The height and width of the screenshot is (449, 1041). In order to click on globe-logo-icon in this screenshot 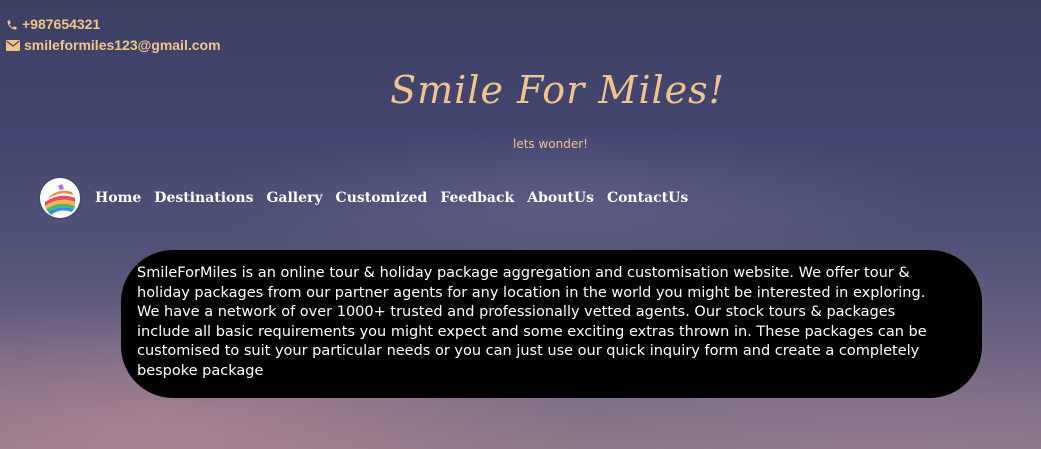, I will do `click(60, 198)`.